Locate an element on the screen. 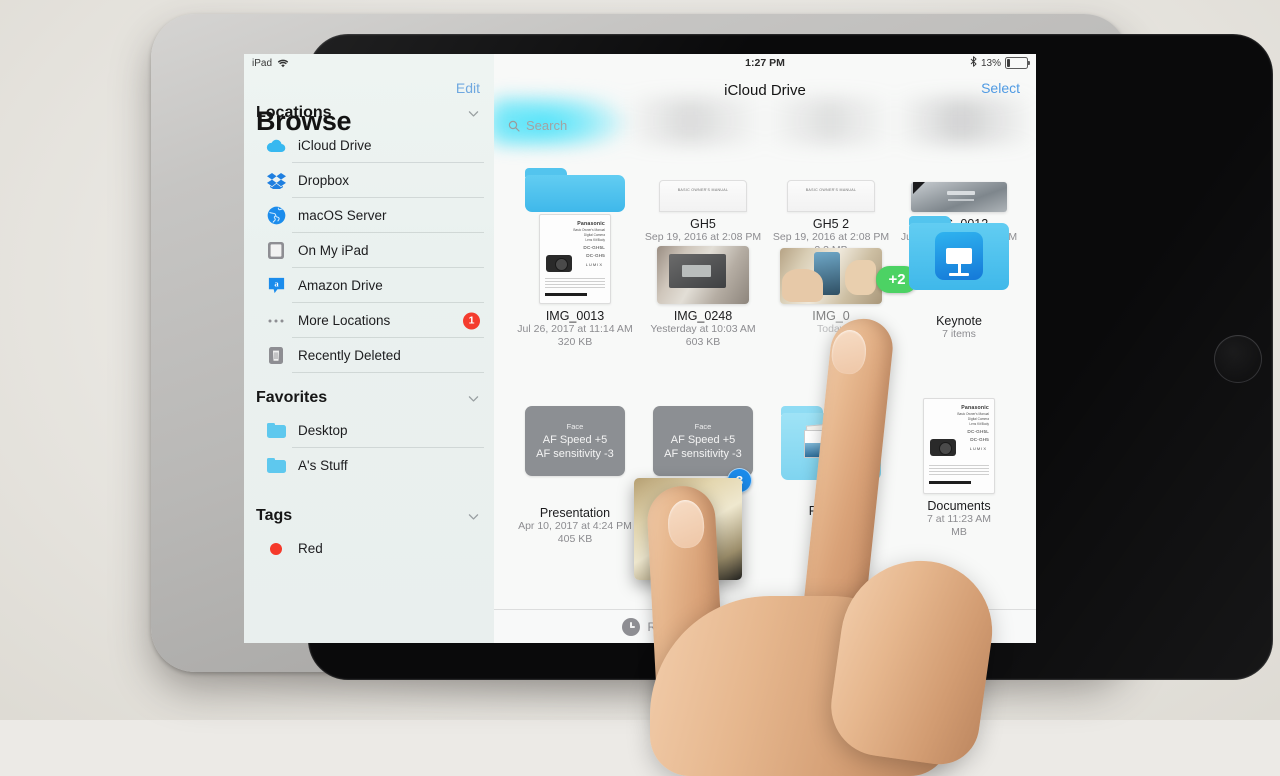 Image resolution: width=1280 pixels, height=776 pixels. file-size: 603 KB is located at coordinates (703, 341).